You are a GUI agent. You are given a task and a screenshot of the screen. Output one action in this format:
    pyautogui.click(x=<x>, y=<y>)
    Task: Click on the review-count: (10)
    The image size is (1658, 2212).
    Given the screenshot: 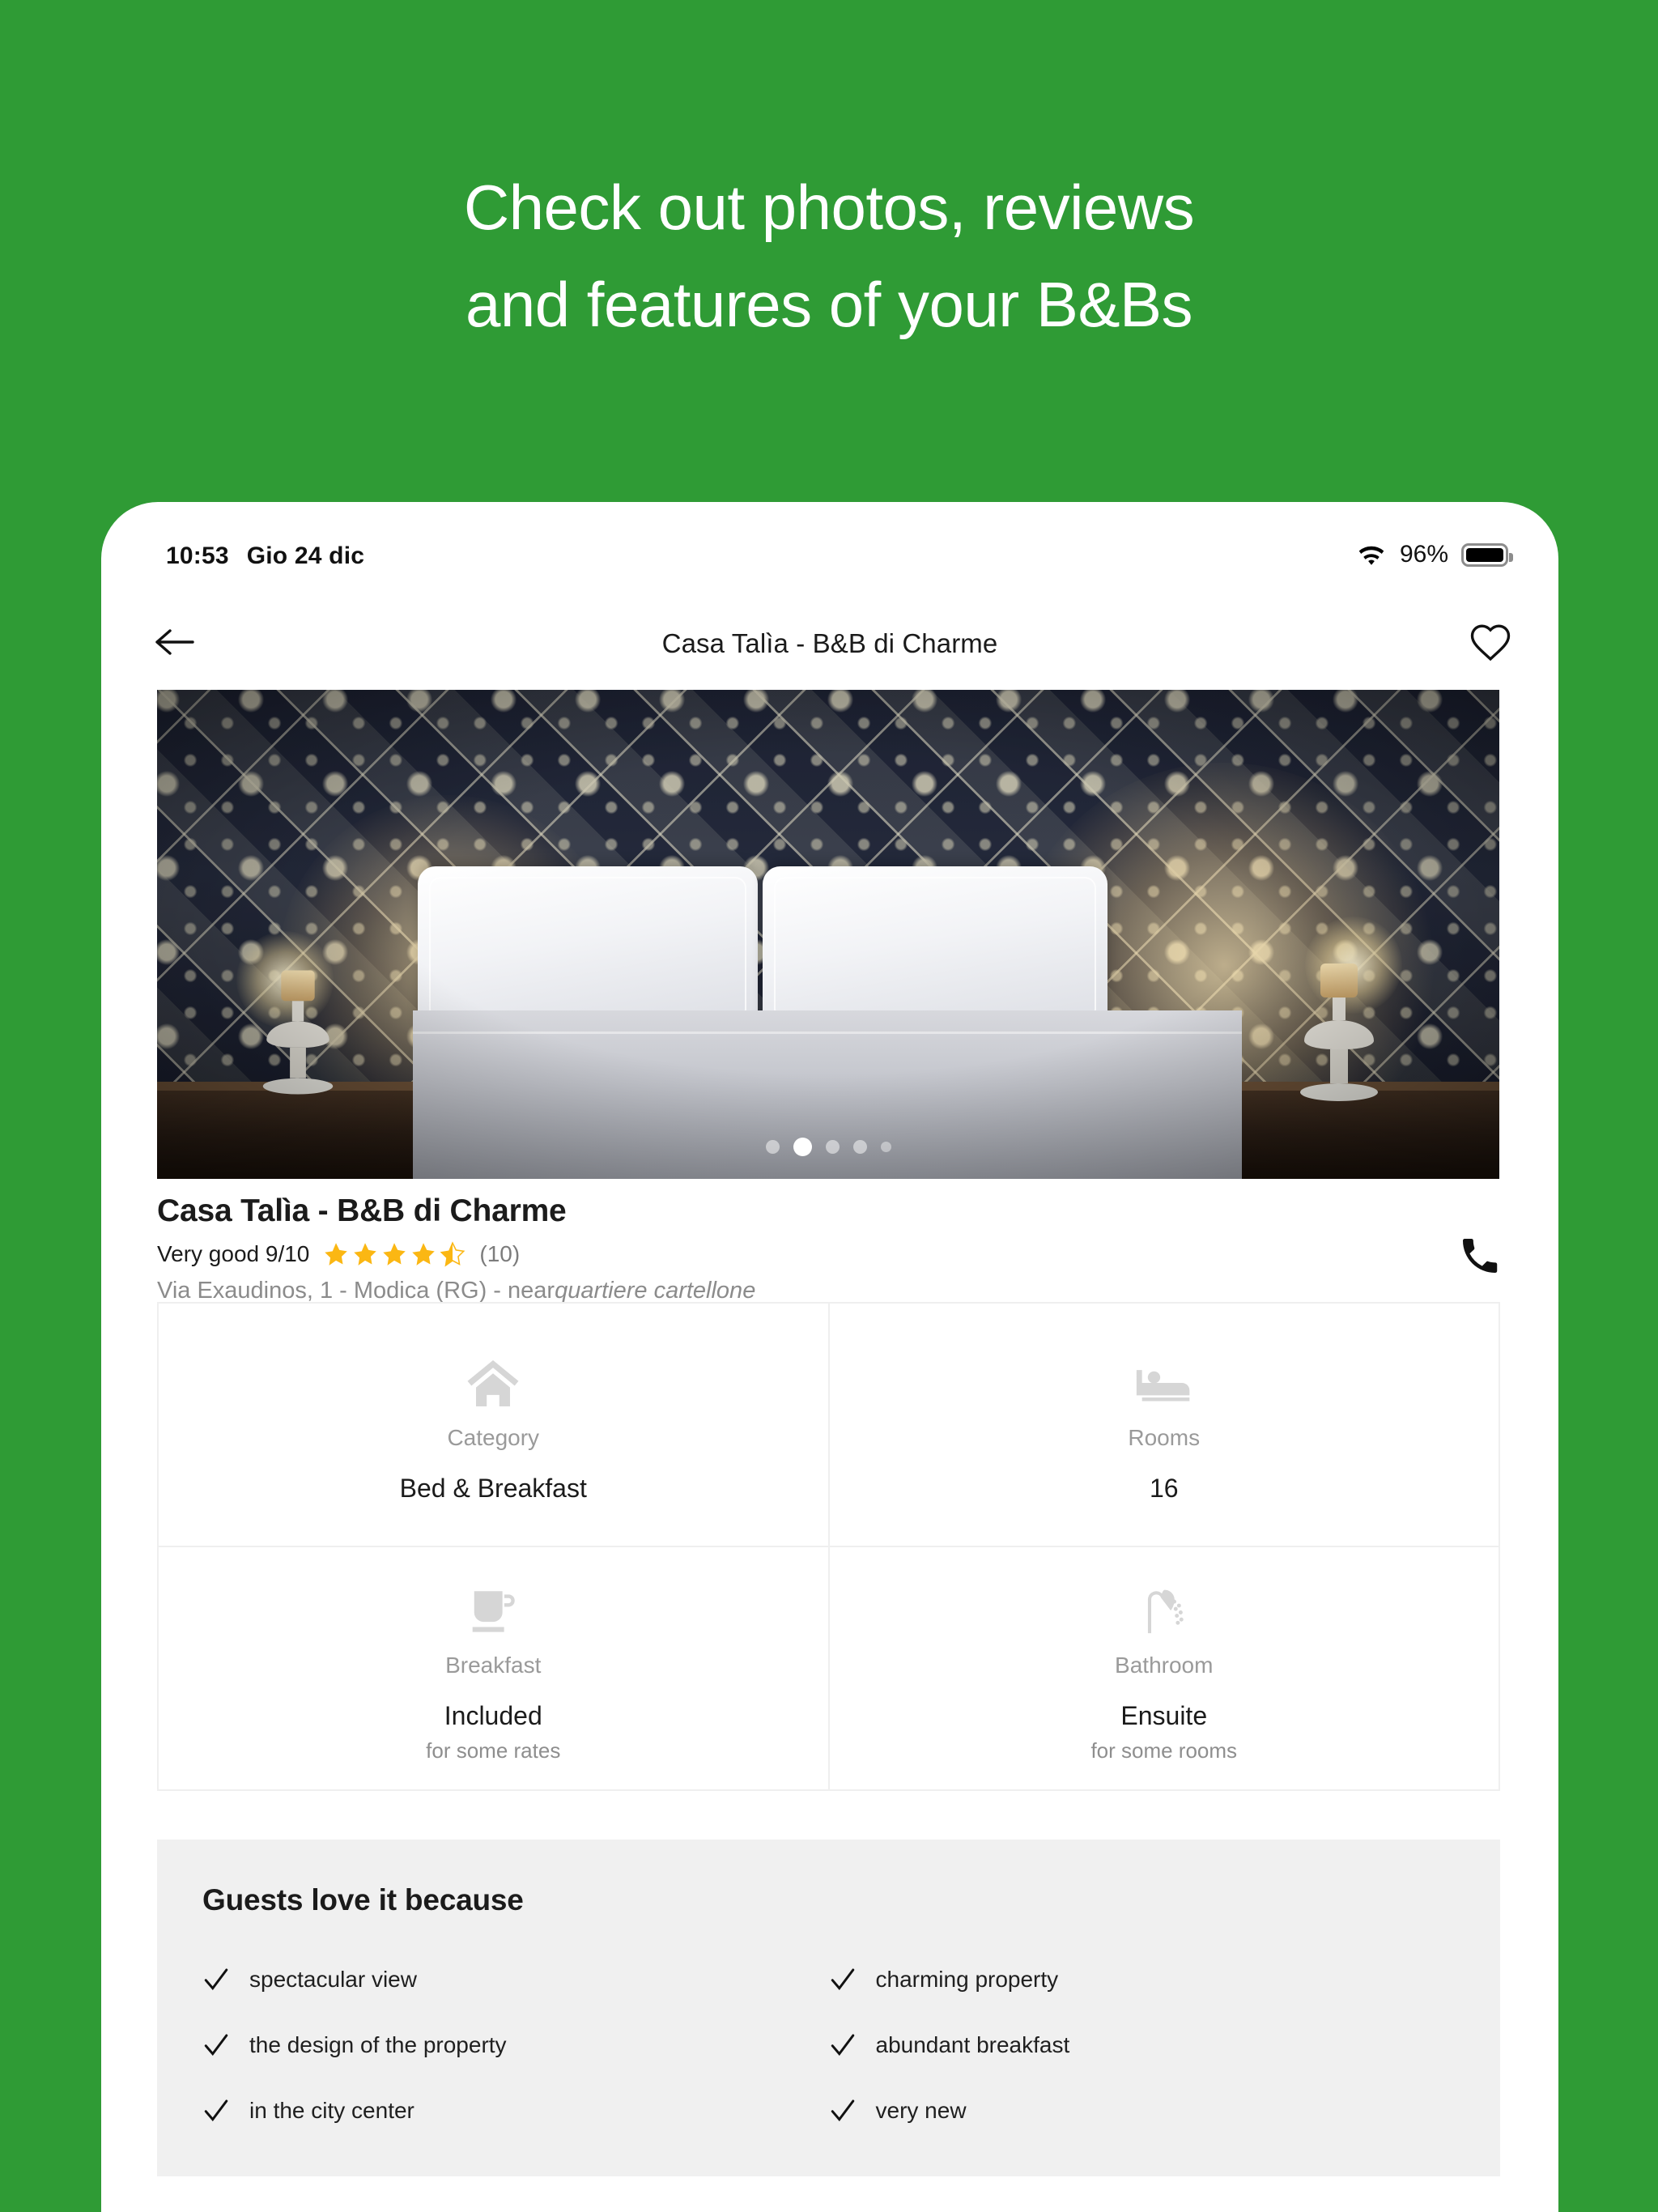 What is the action you would take?
    pyautogui.click(x=500, y=1254)
    